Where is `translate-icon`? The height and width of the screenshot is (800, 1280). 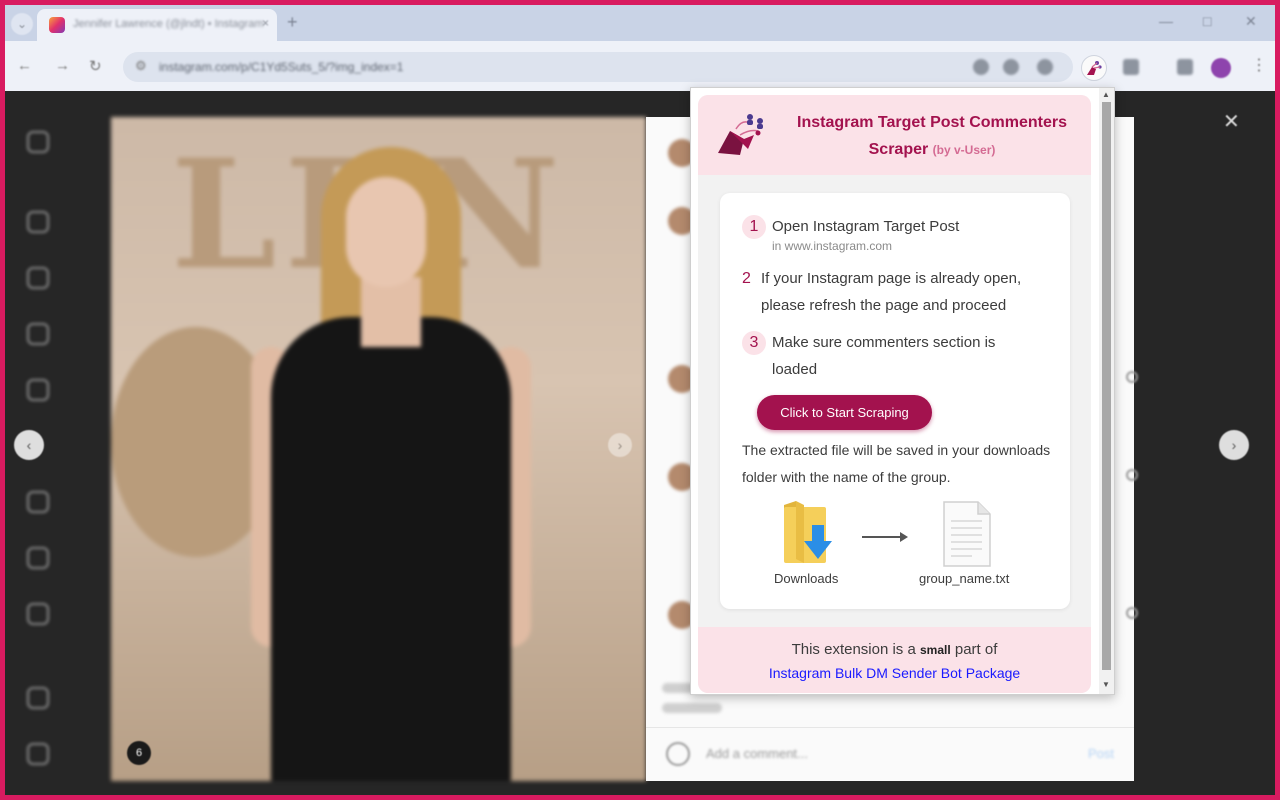 translate-icon is located at coordinates (1011, 67).